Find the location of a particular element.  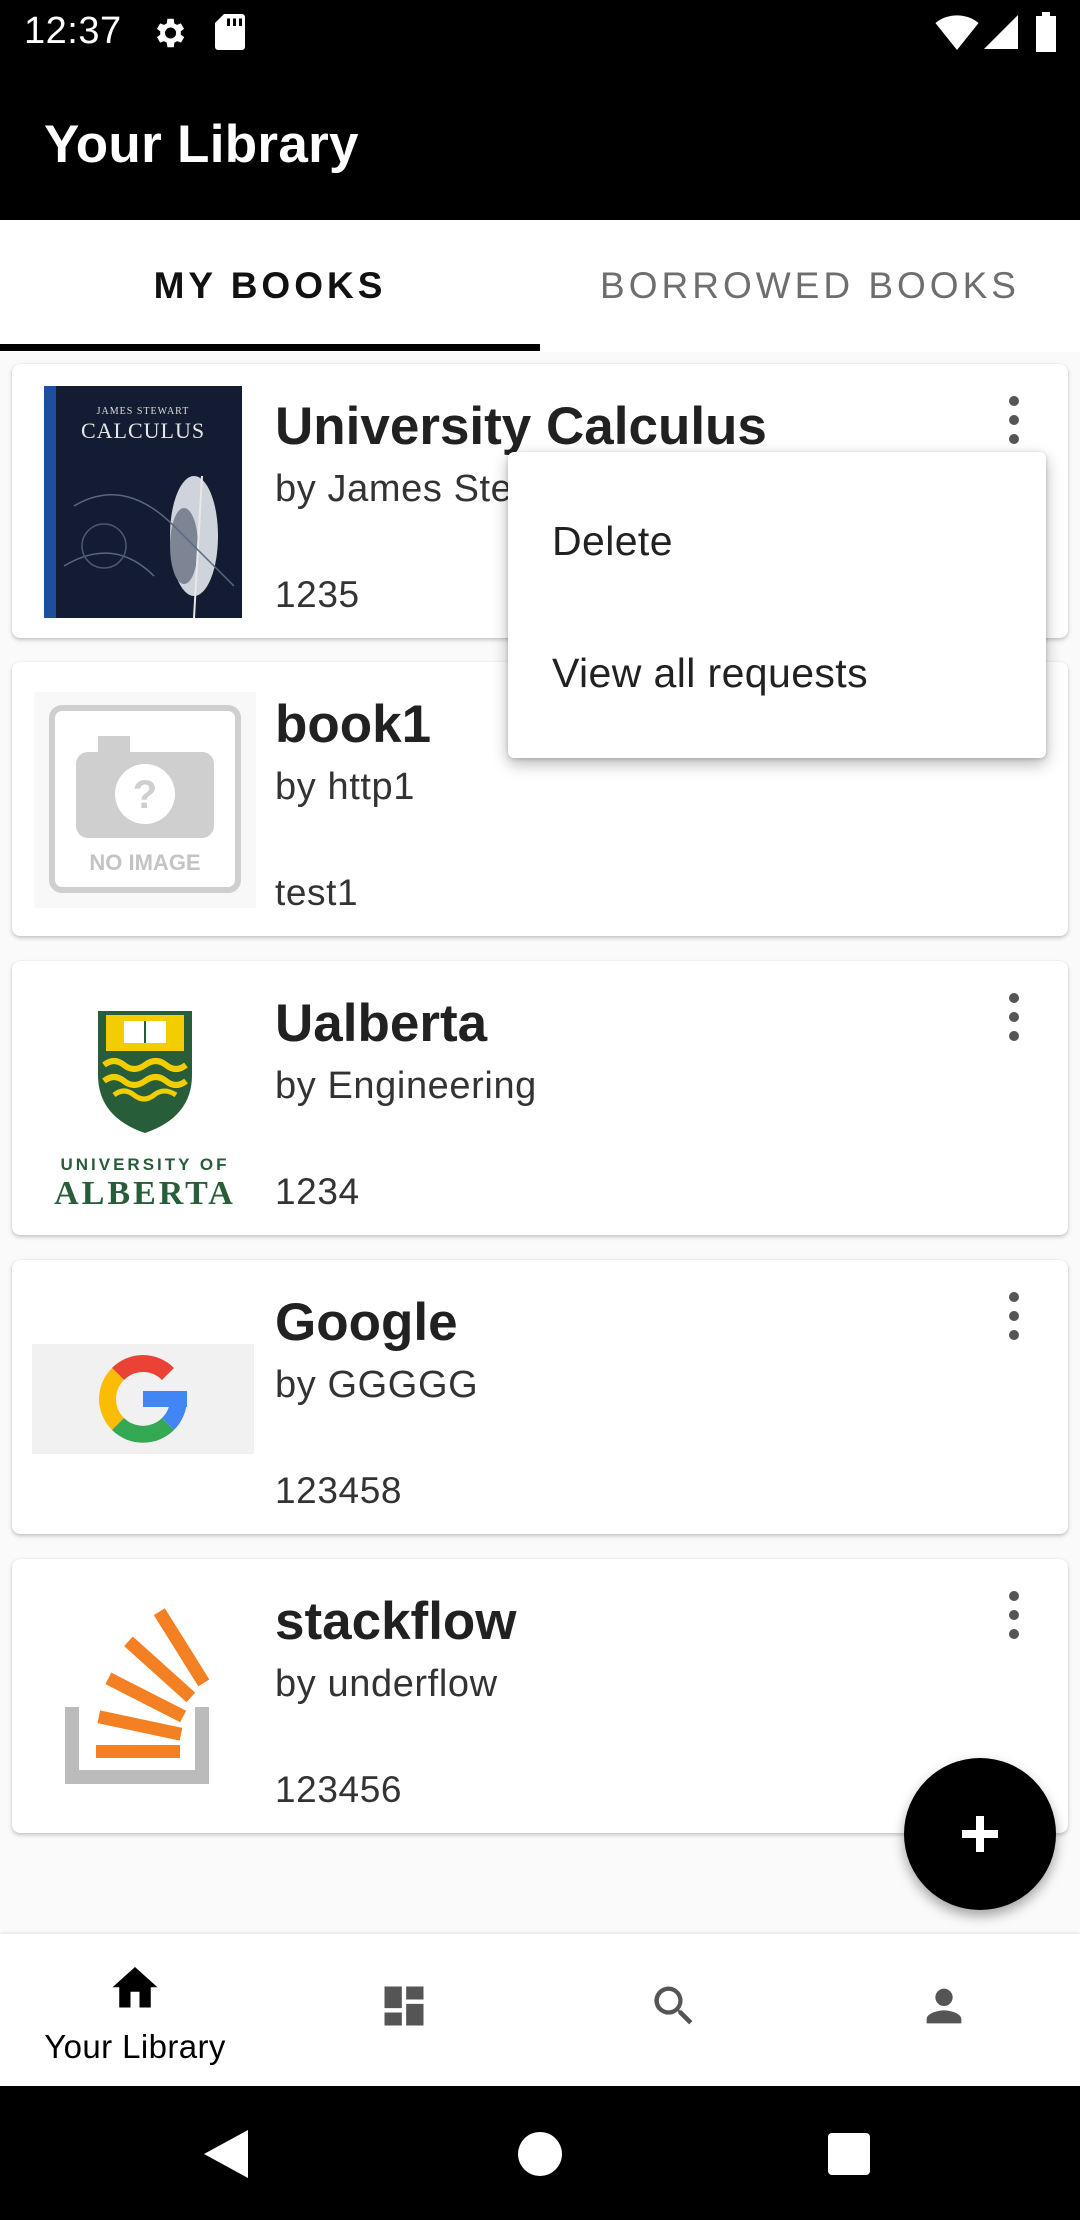

no-image-label: NO IMAGE is located at coordinates (145, 862).